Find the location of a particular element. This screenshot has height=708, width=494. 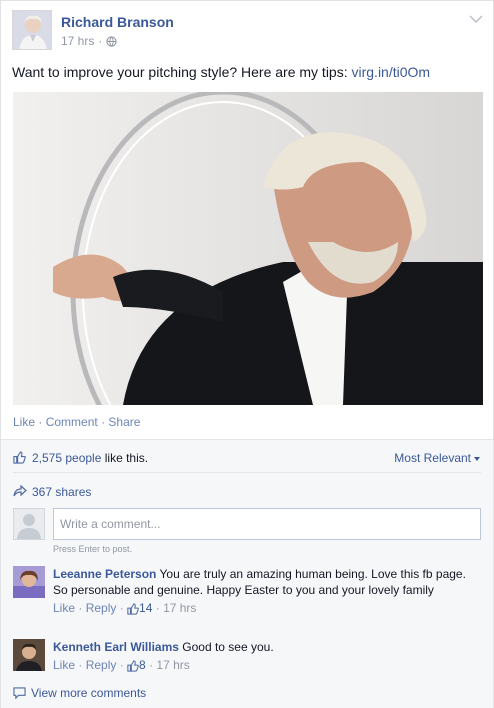

post-link: virg.in/ti0Om is located at coordinates (391, 72).